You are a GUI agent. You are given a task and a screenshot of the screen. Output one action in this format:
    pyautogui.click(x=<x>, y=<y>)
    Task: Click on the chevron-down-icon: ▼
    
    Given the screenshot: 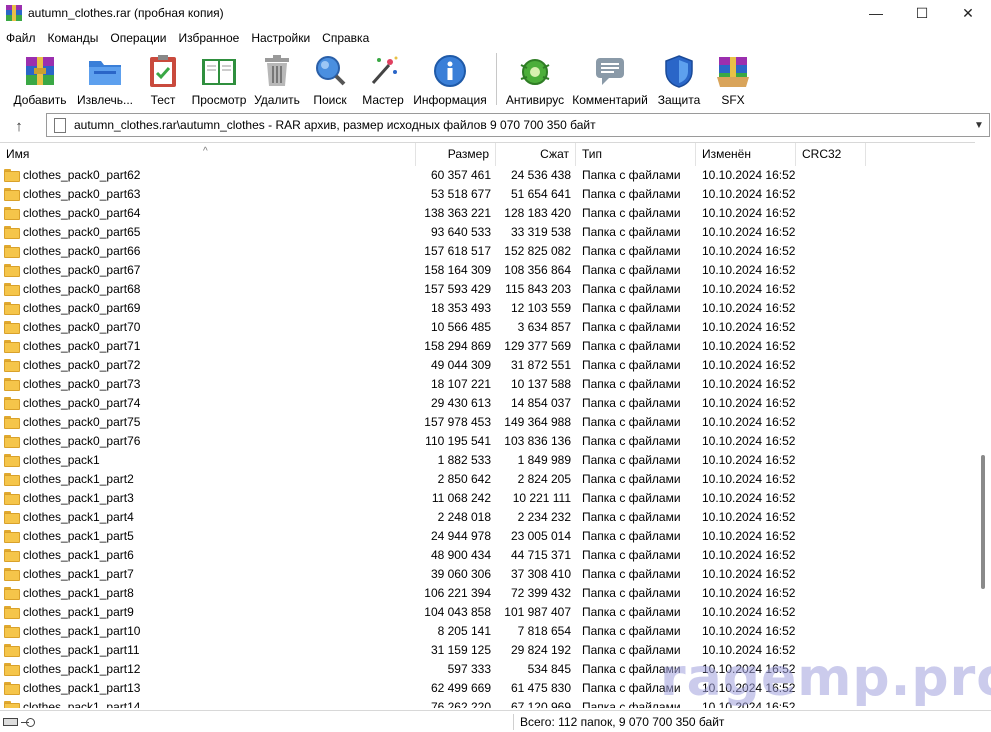 What is the action you would take?
    pyautogui.click(x=979, y=125)
    